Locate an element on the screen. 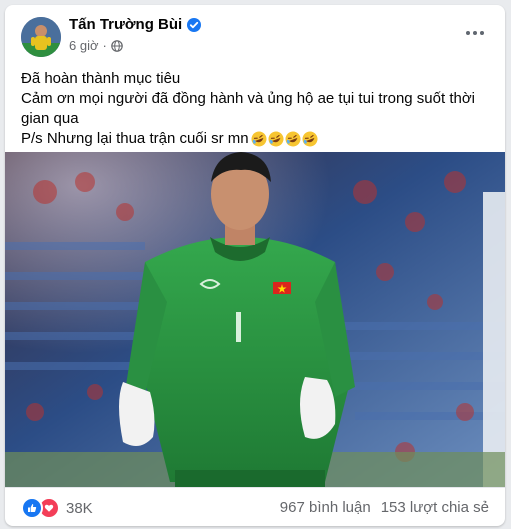  post-time: 6 giờ is located at coordinates (84, 45).